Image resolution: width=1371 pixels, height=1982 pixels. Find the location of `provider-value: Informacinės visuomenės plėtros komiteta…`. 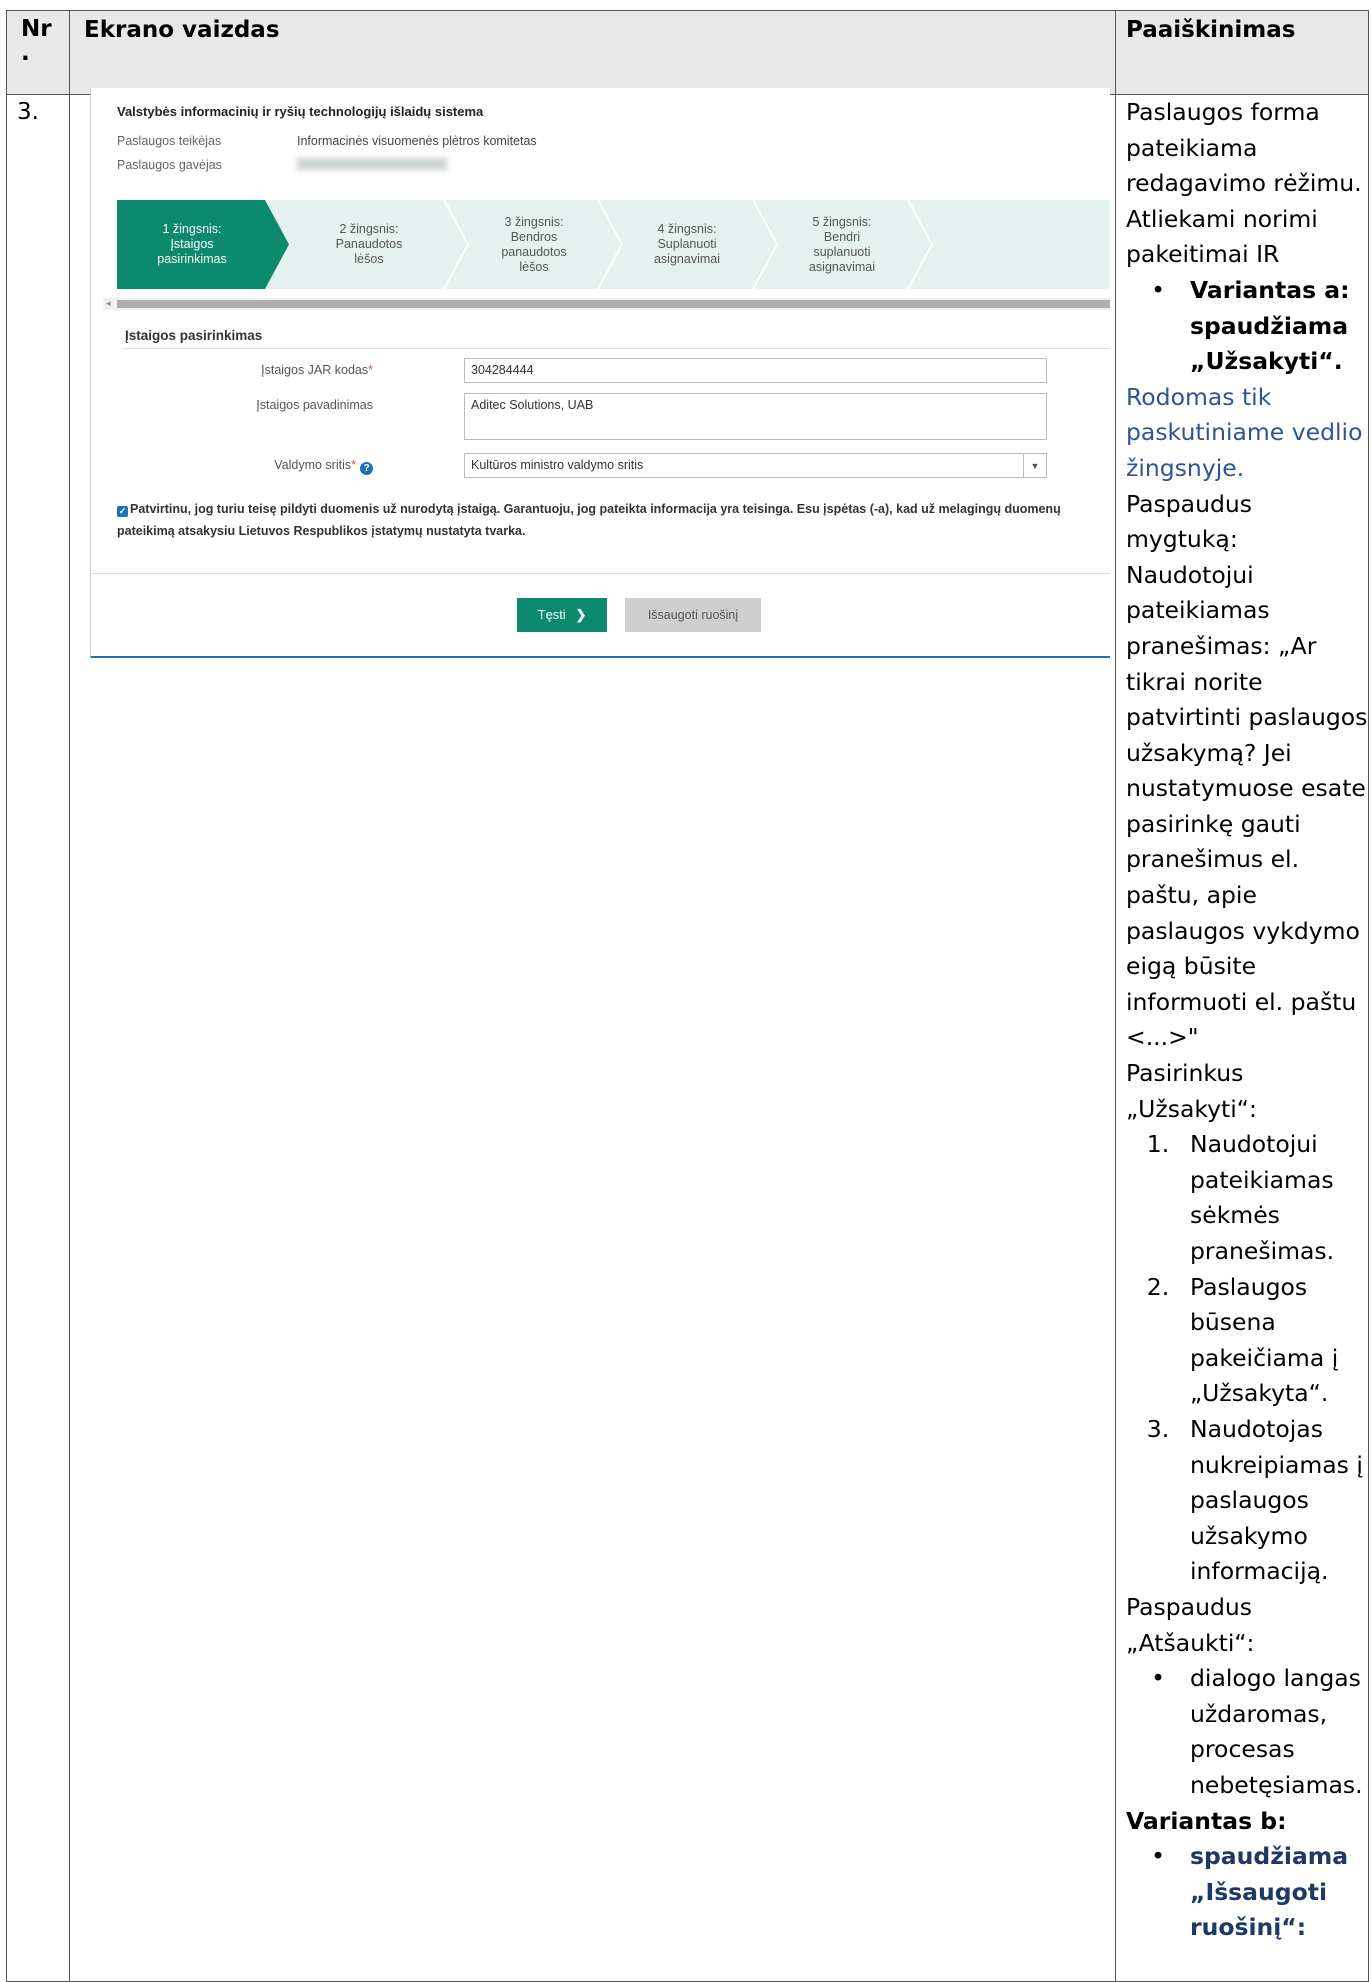

provider-value: Informacinės visuomenės plėtros komiteta… is located at coordinates (417, 141).